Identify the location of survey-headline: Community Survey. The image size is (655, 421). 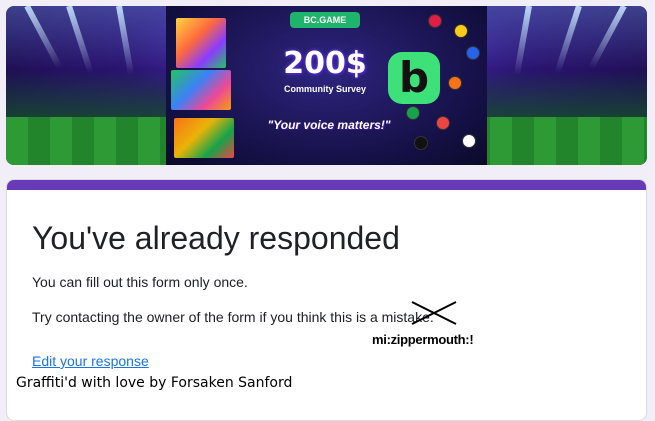
(325, 89).